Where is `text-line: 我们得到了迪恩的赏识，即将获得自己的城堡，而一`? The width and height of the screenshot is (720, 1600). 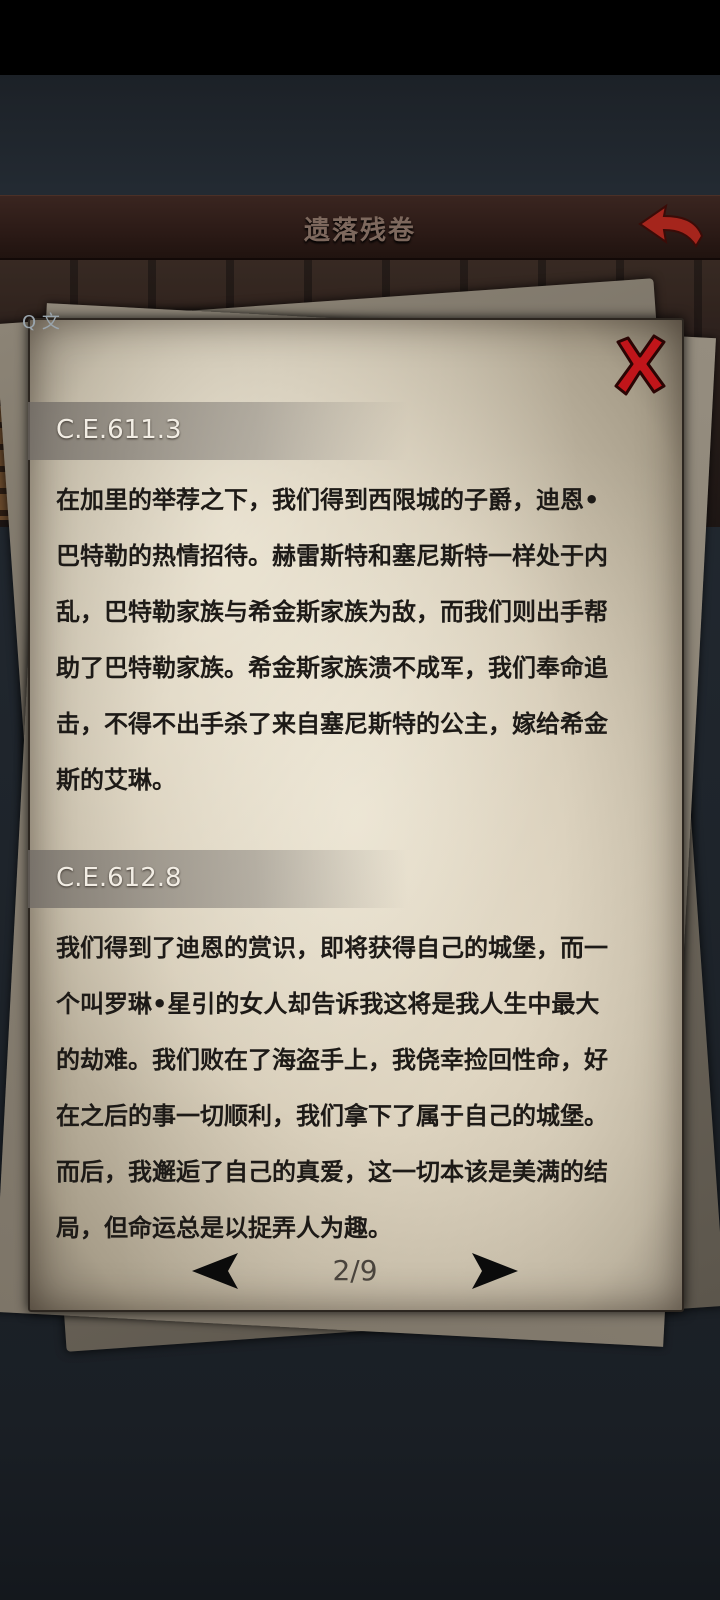
text-line: 我们得到了迪恩的赏识，即将获得自己的城堡，而一 is located at coordinates (332, 948).